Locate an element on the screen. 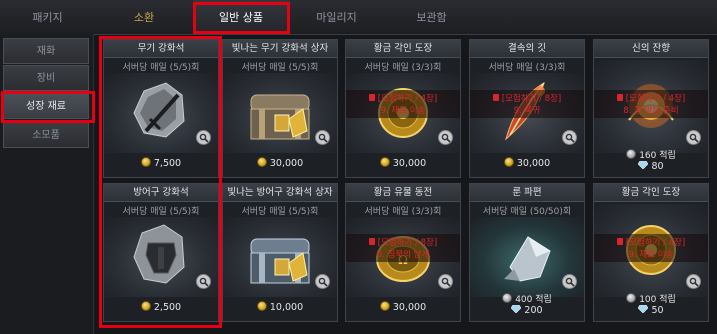 This screenshot has height=334, width=717. shop-card-gold-seal-mileage: 황금 각인 도장 [모험하기 / 4장] 9. 재료 이송 100 적립 50 is located at coordinates (651, 252).